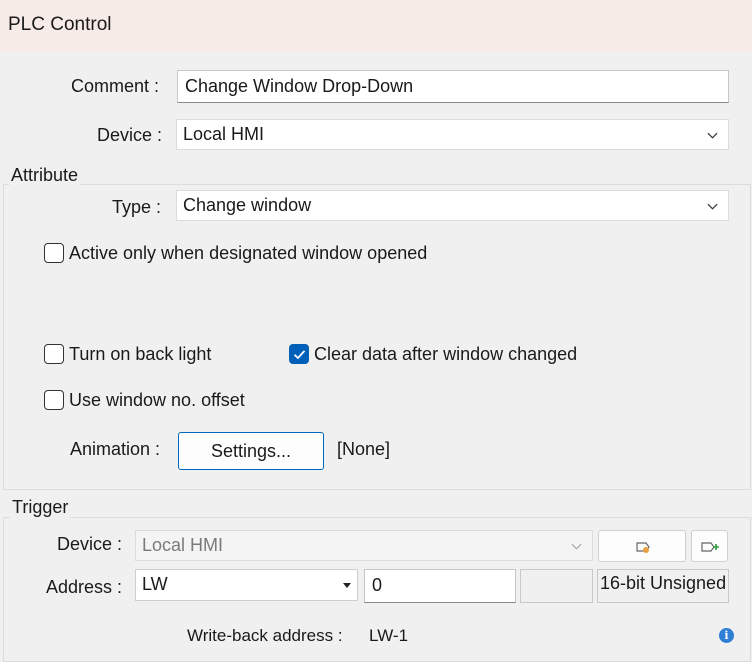  I want to click on address-value: 0, so click(377, 585).